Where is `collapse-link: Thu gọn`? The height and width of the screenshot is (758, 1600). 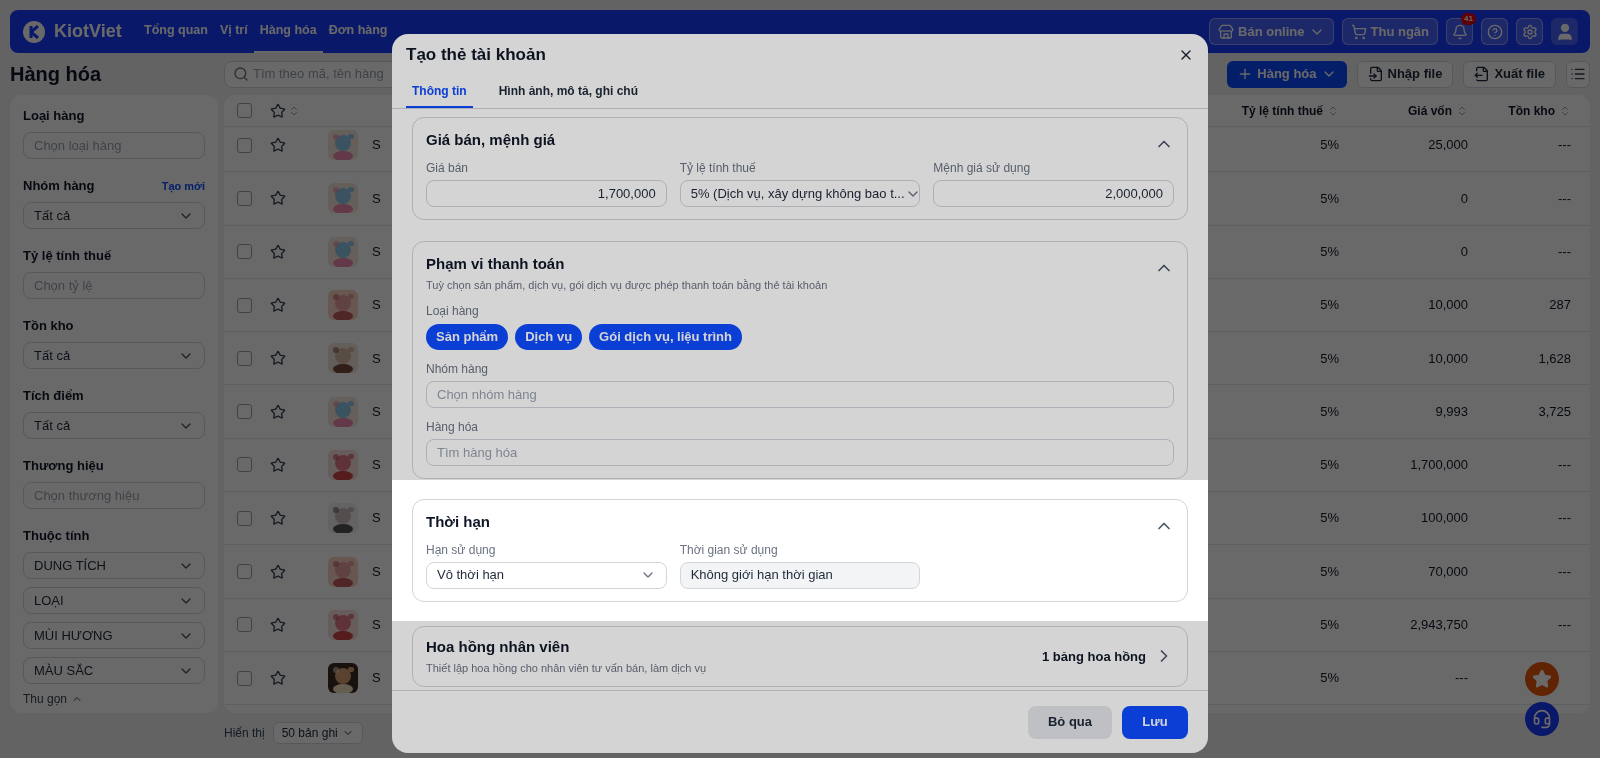 collapse-link: Thu gọn is located at coordinates (114, 699).